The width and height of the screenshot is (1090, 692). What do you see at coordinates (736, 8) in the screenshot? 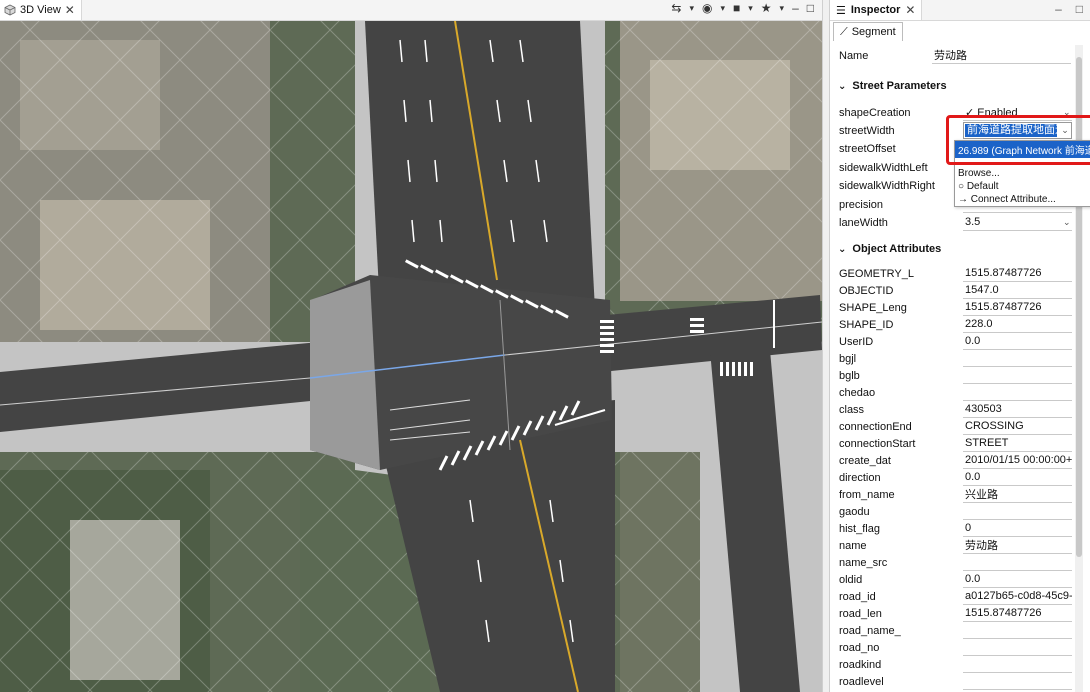
I see `video-icon: ■` at bounding box center [736, 8].